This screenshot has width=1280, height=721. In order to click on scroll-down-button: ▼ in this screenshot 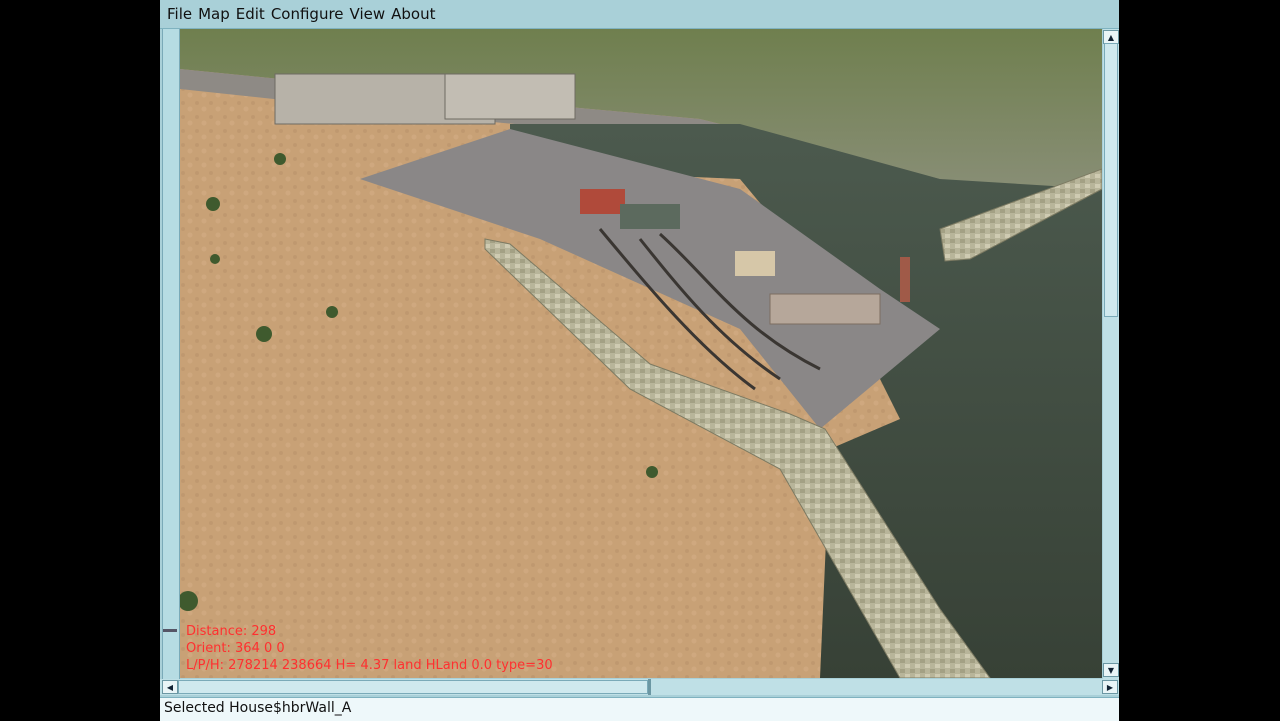, I will do `click(1111, 670)`.